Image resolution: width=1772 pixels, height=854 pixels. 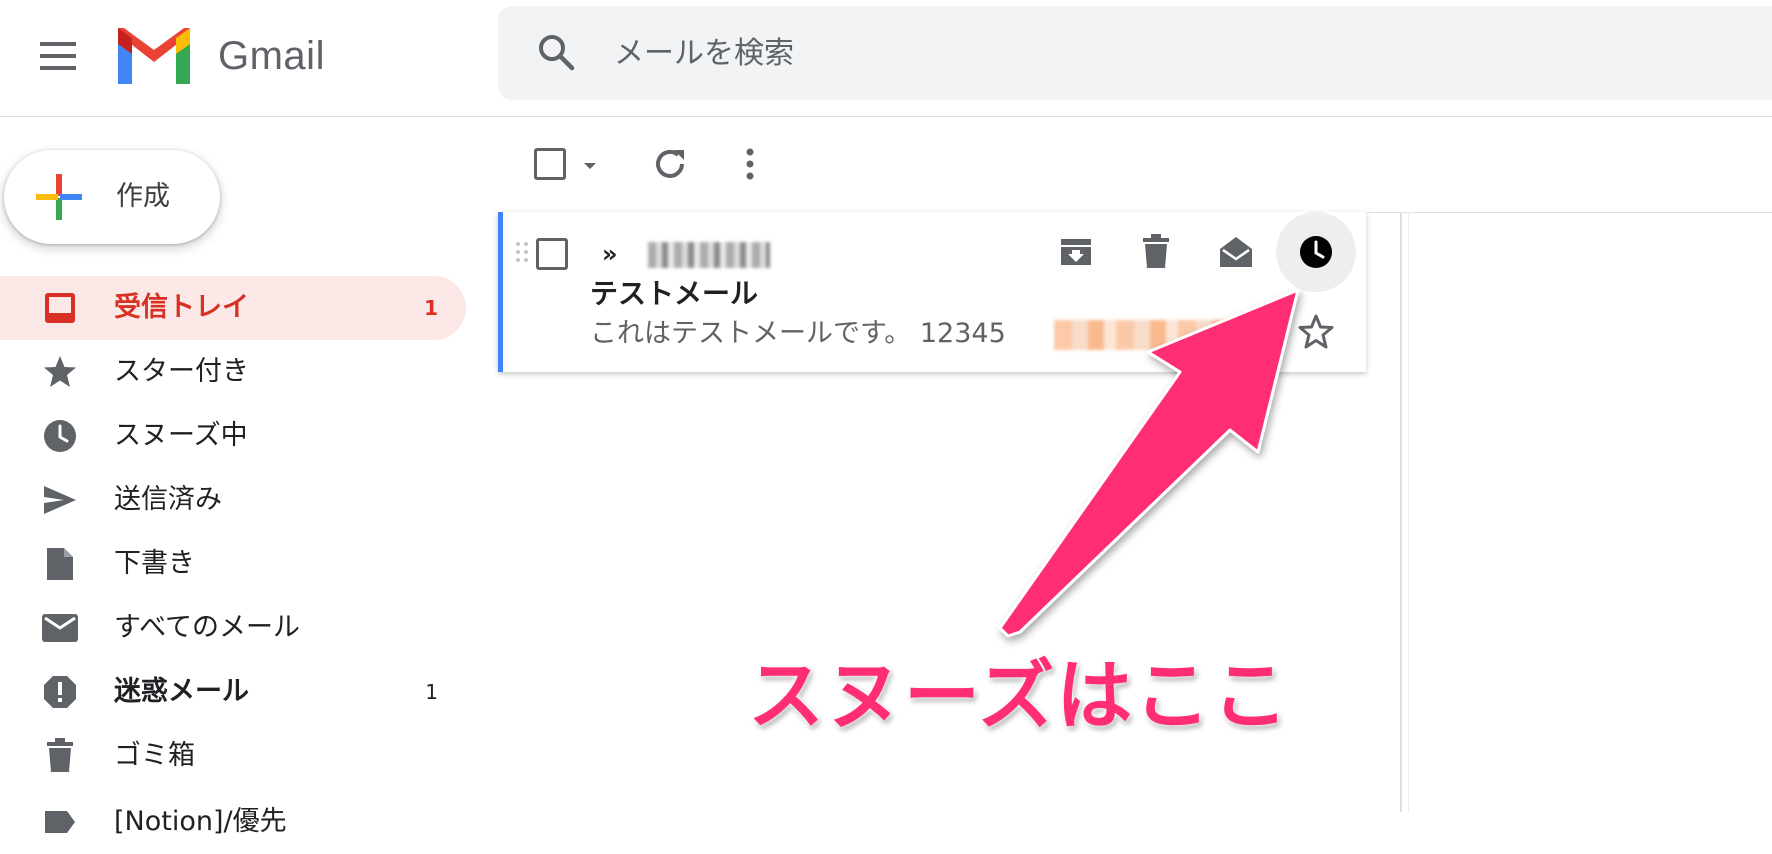 What do you see at coordinates (181, 435) in the screenshot?
I see `sidebar-item-label: スヌーズ中` at bounding box center [181, 435].